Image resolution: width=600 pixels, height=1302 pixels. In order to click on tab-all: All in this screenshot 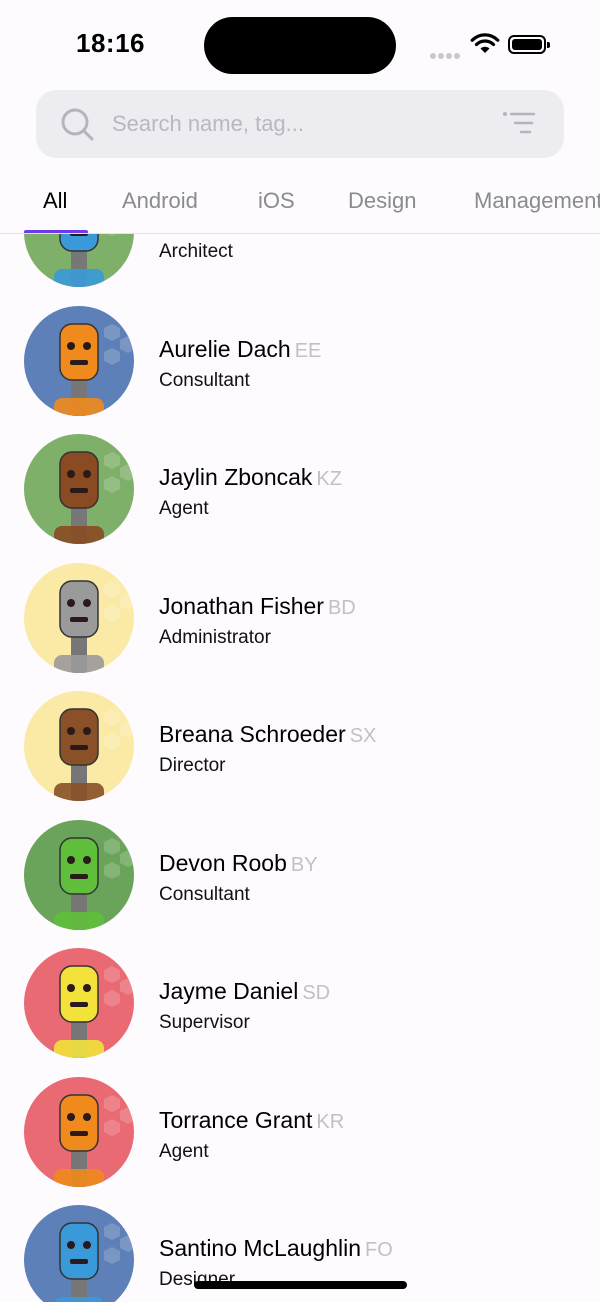, I will do `click(55, 201)`.